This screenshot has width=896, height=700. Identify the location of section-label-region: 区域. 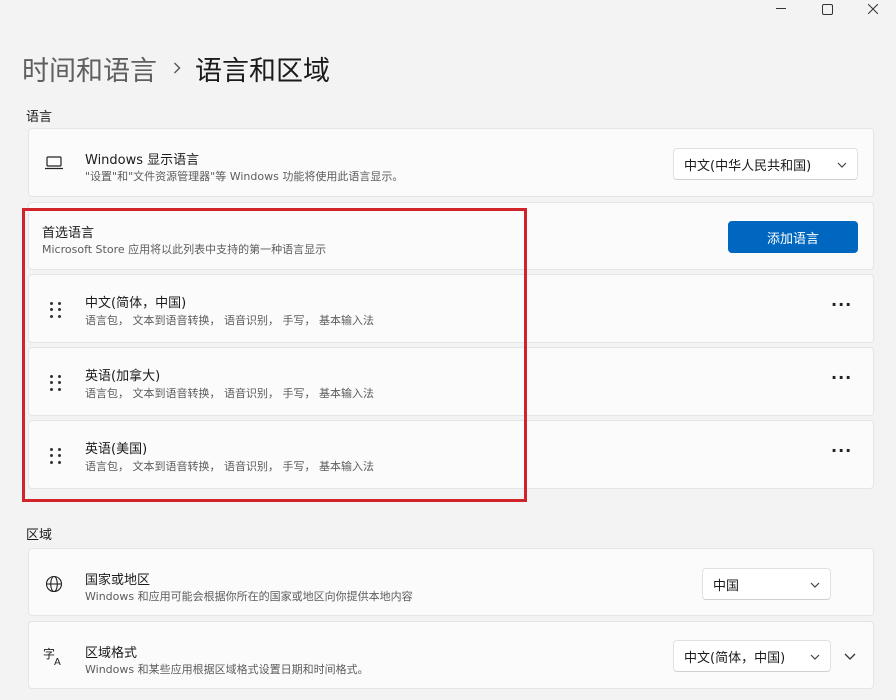
(39, 535).